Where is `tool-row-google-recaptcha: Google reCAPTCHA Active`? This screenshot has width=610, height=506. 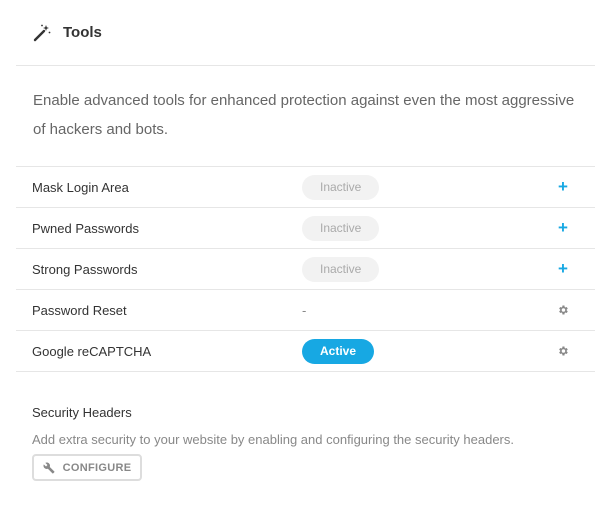
tool-row-google-recaptcha: Google reCAPTCHA Active is located at coordinates (305, 351).